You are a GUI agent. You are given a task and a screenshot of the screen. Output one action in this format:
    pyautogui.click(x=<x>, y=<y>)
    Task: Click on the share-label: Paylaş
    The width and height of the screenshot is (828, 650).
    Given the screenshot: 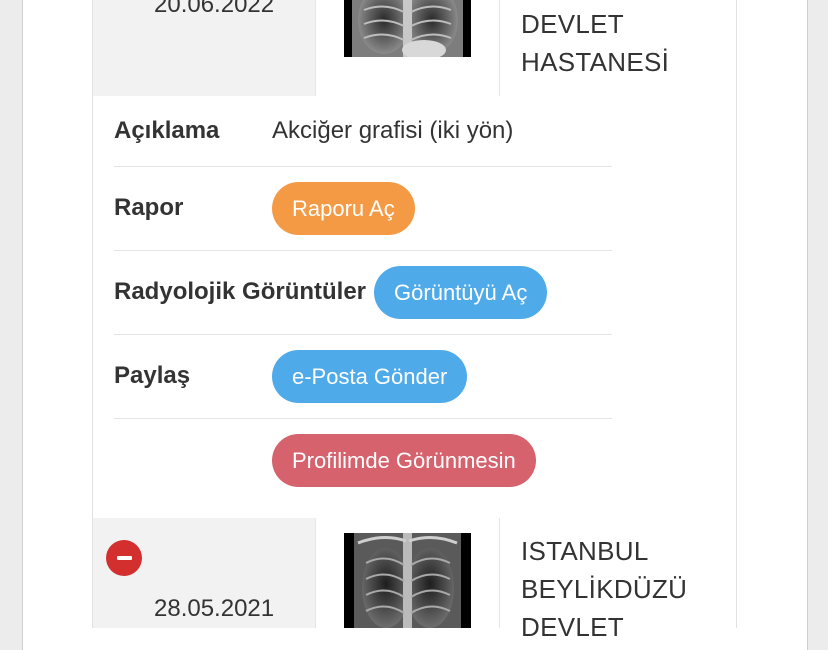 What is the action you would take?
    pyautogui.click(x=152, y=375)
    